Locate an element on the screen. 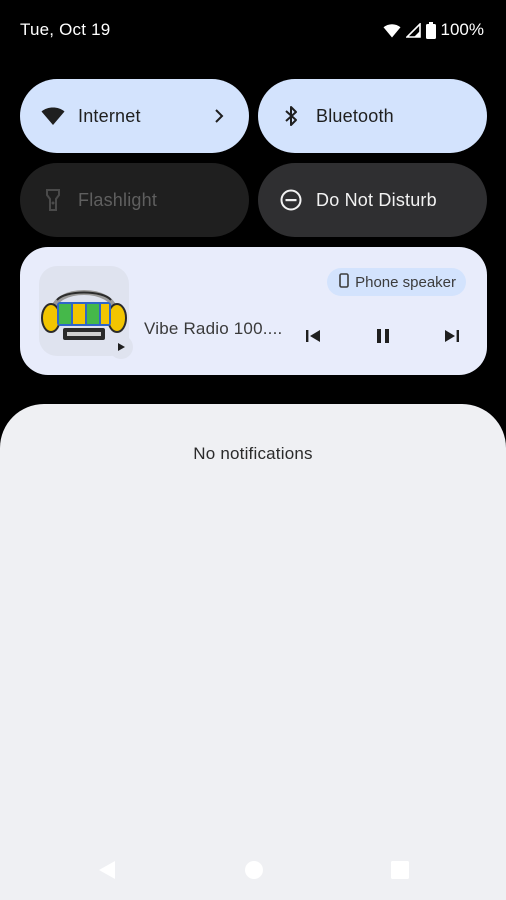  battery-percent: 100% is located at coordinates (462, 29).